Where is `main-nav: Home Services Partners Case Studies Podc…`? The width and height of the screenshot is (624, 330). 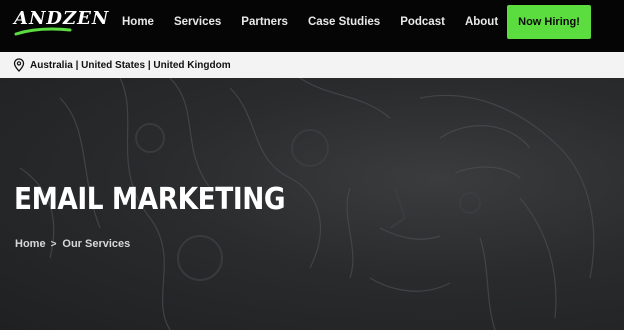
main-nav: Home Services Partners Case Studies Podc… is located at coordinates (310, 22).